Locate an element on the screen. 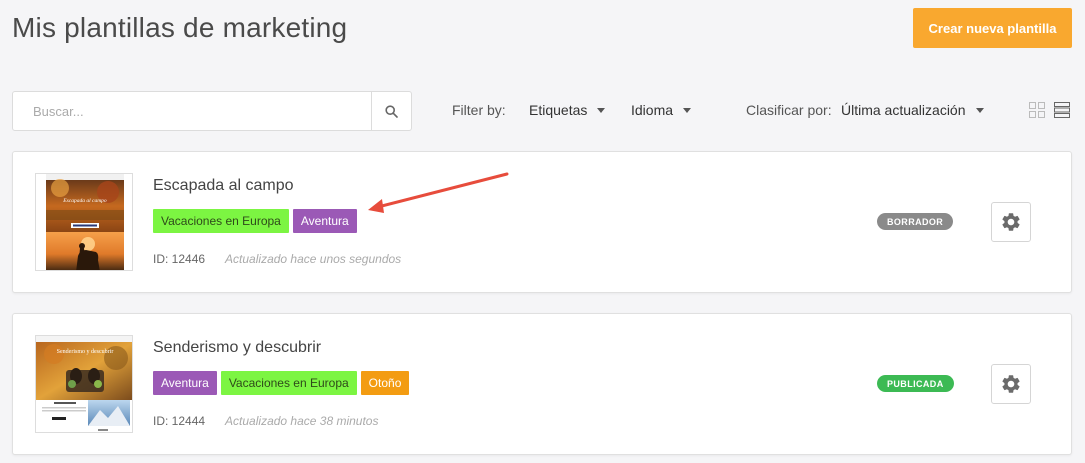  list-icon is located at coordinates (1062, 110).